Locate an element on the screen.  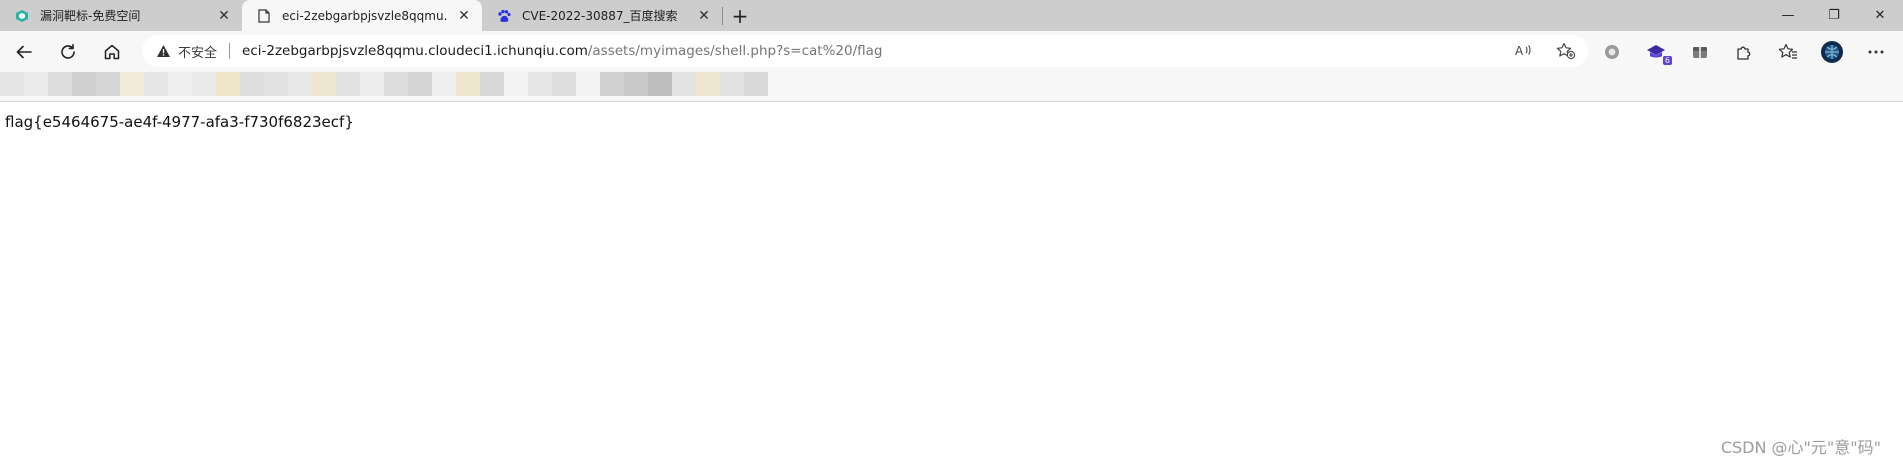
tab-title: 漏洞靶标-免费空间 is located at coordinates (90, 16).